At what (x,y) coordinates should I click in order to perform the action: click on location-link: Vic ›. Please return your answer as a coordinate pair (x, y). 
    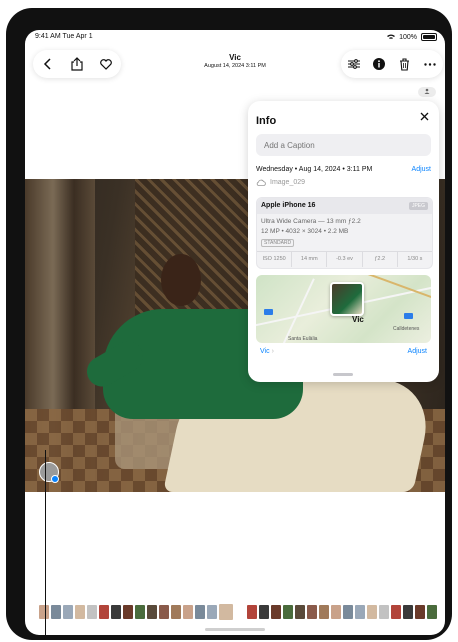
    Looking at the image, I should click on (267, 351).